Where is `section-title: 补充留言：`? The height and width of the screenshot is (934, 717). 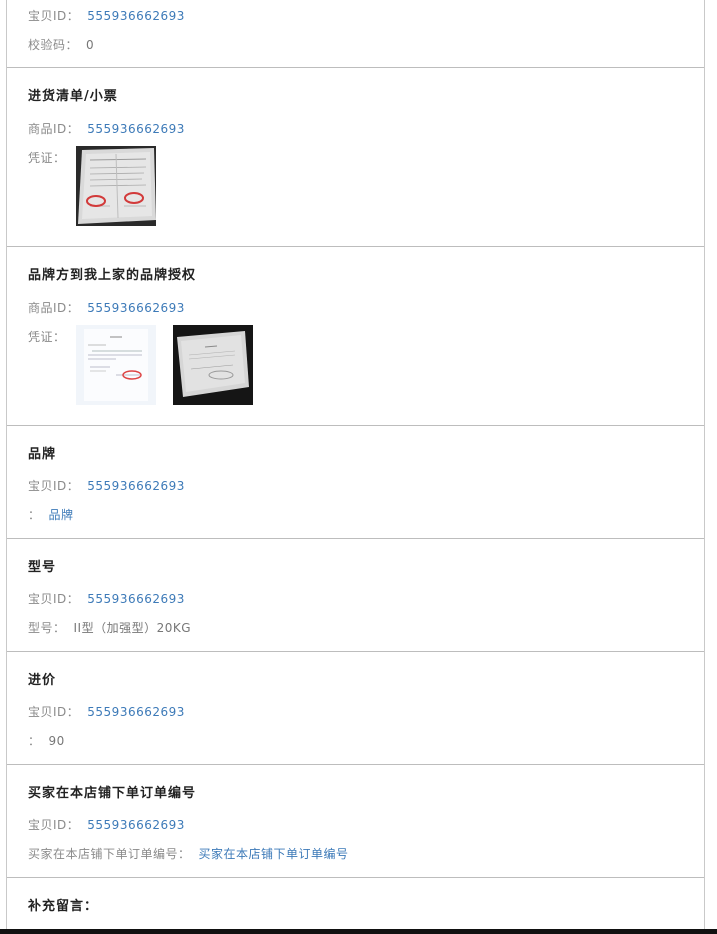
section-title: 补充留言： is located at coordinates (63, 906).